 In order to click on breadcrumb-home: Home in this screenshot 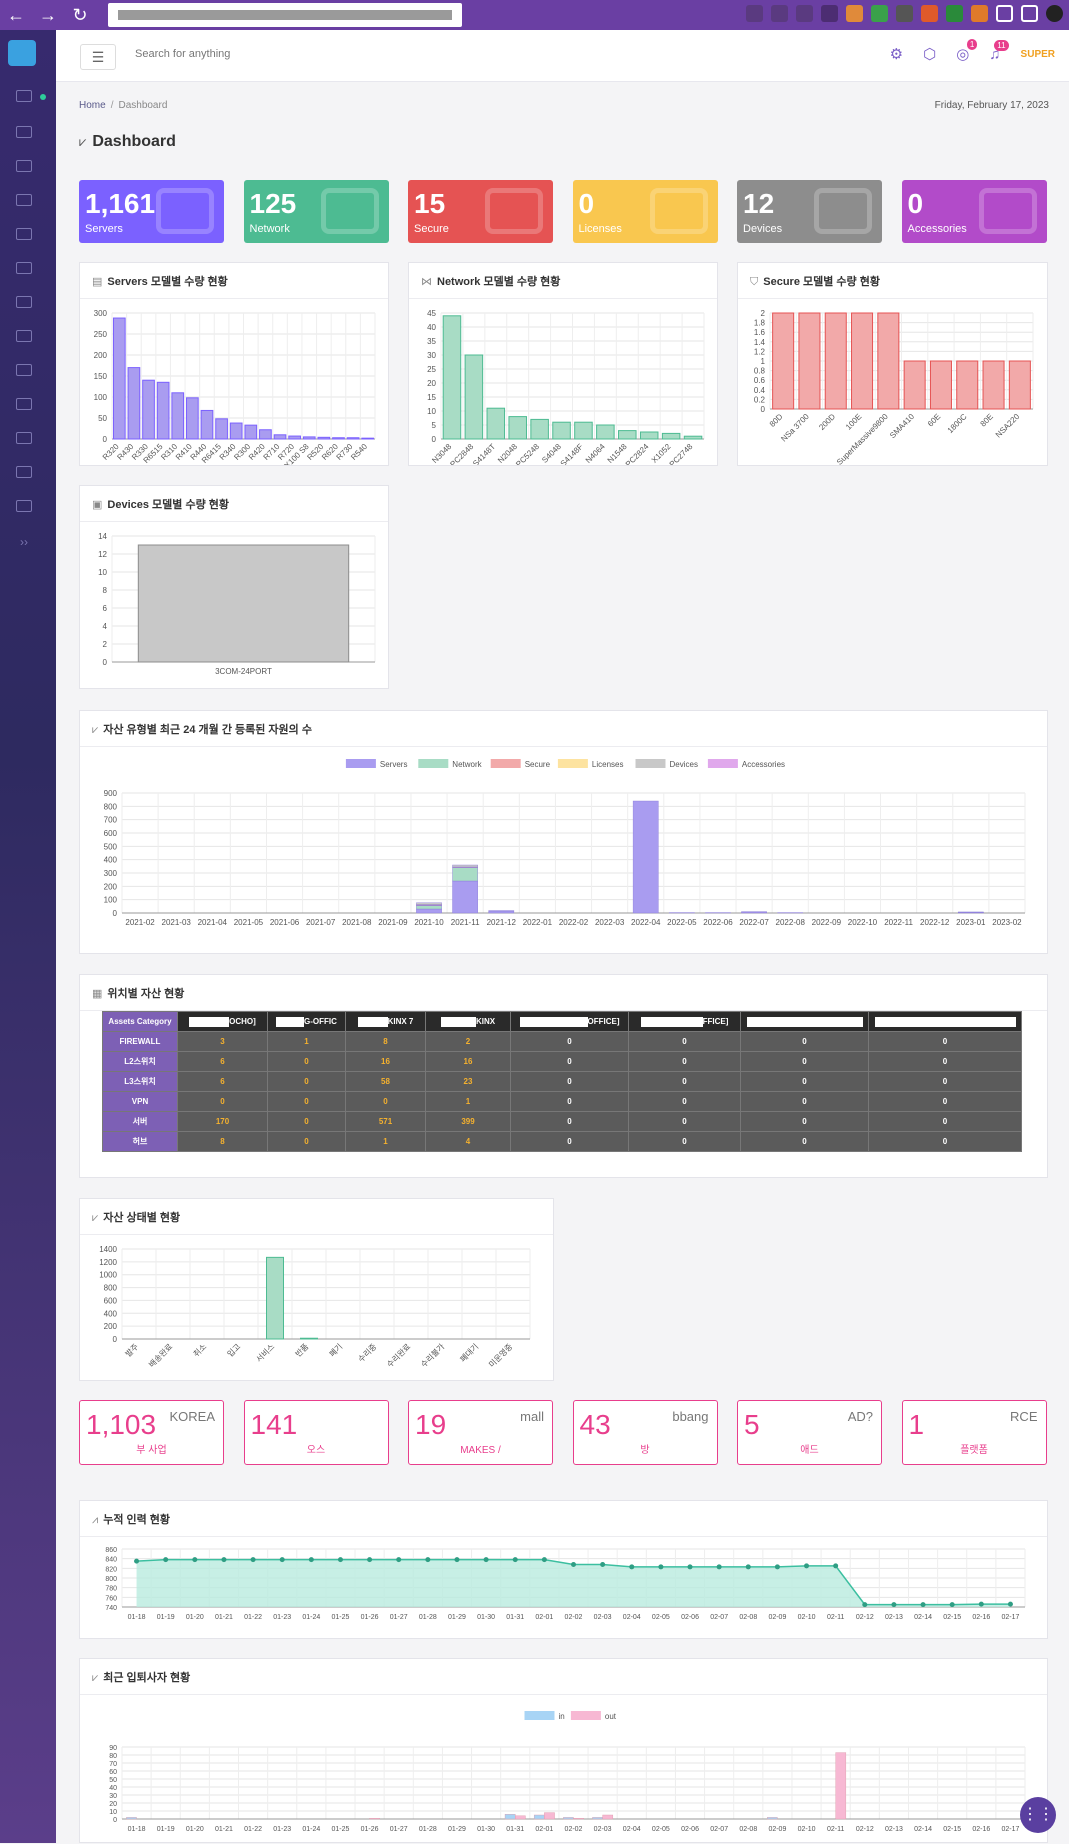, I will do `click(92, 105)`.